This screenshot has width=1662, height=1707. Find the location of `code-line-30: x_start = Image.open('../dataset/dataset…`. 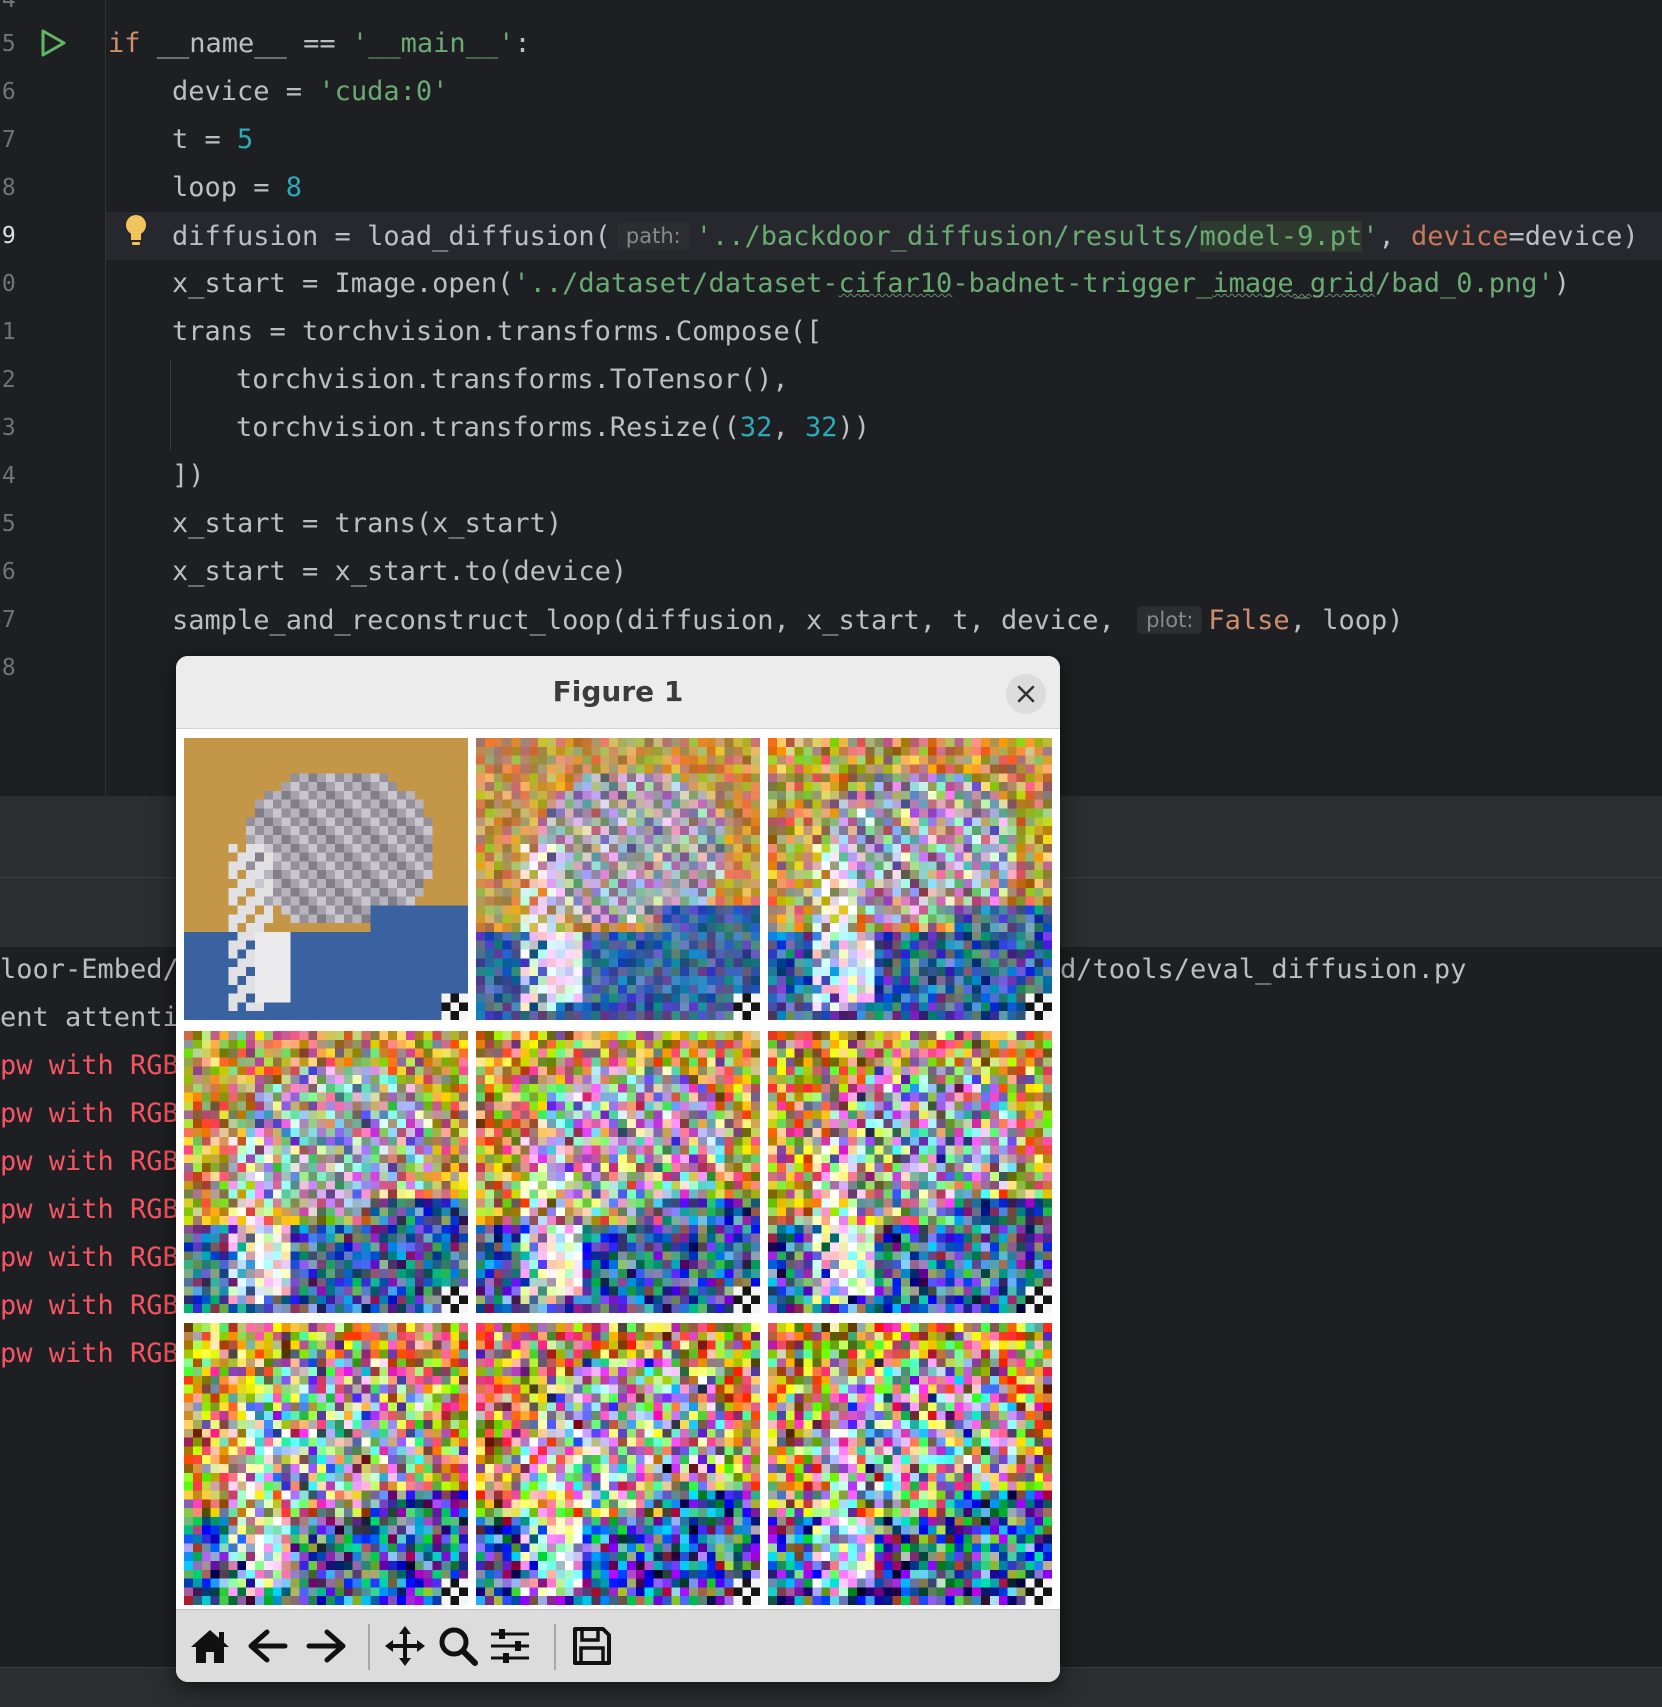

code-line-30: x_start = Image.open('../dataset/dataset… is located at coordinates (871, 284).